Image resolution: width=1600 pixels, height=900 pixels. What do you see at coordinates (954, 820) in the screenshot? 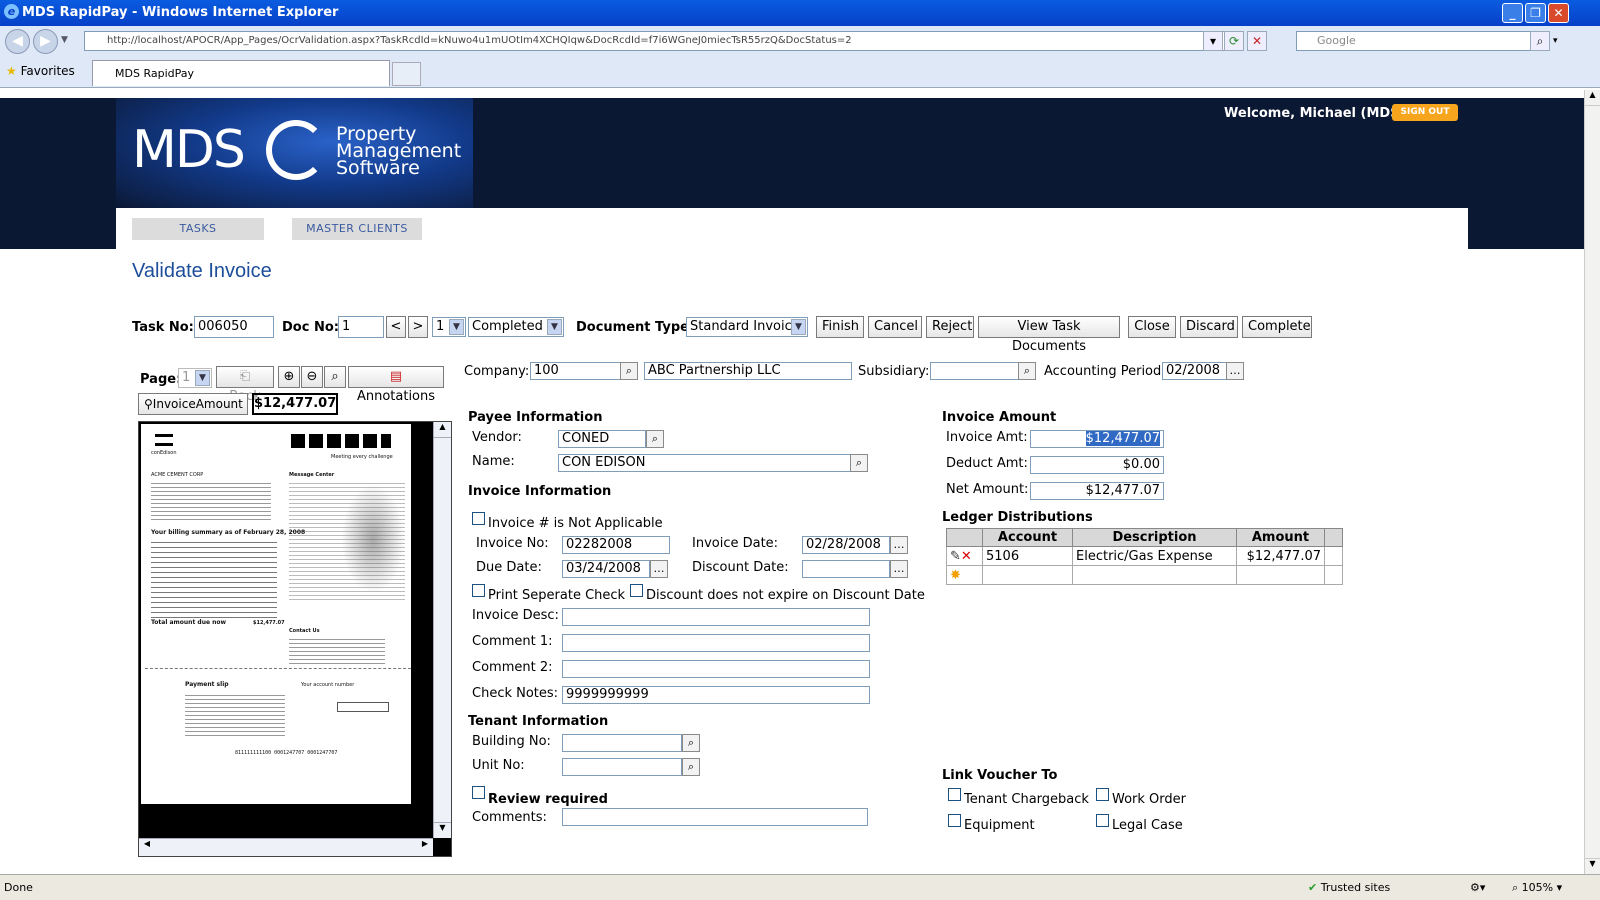
I see `equipment-checkbox` at bounding box center [954, 820].